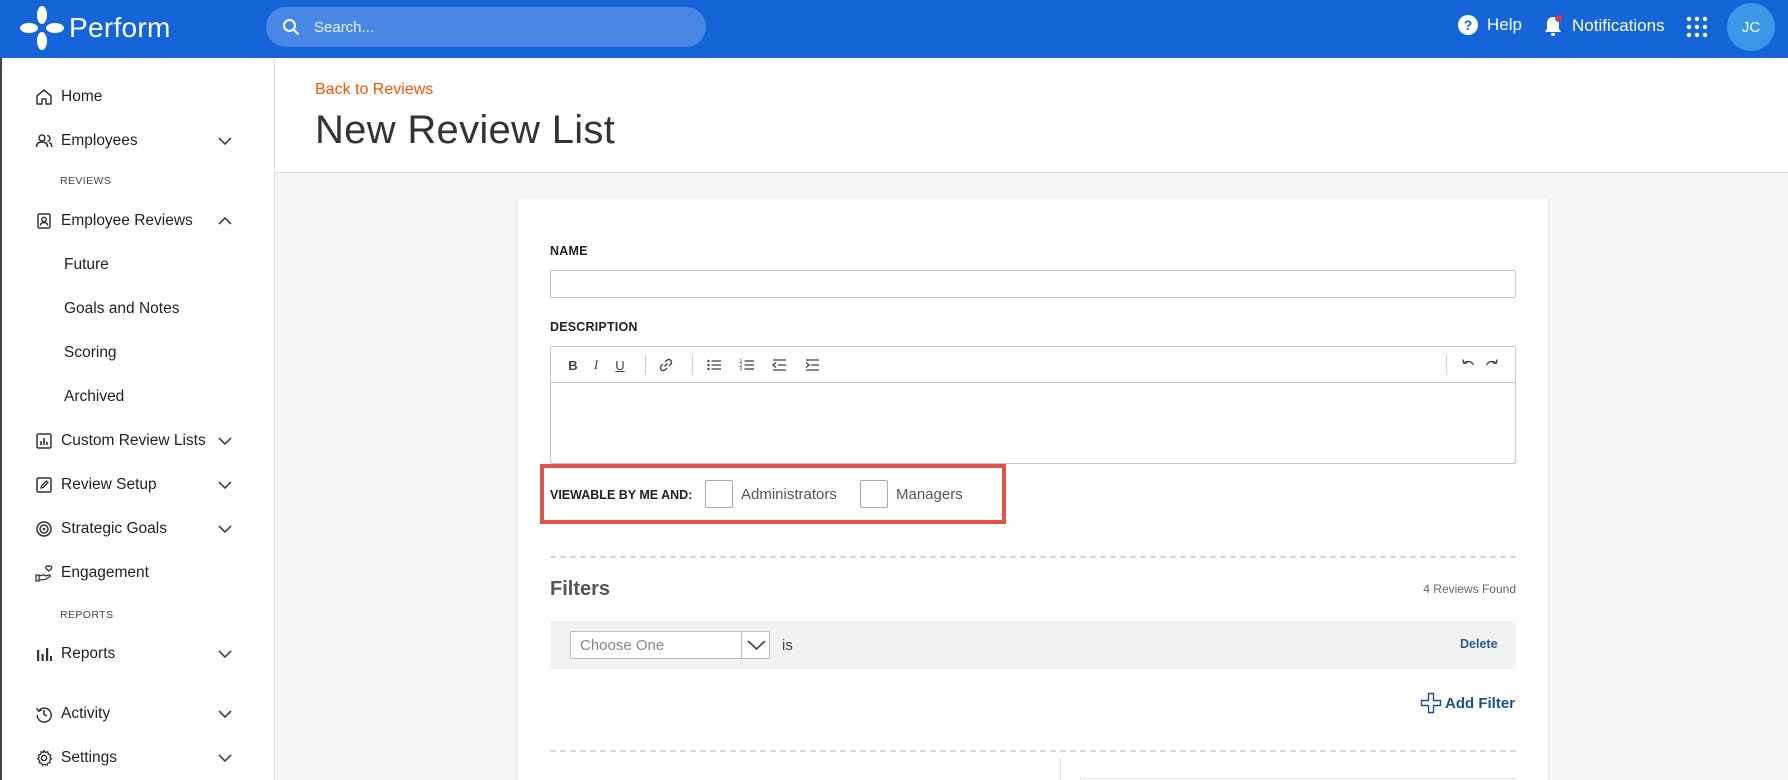  I want to click on italic-icon: I, so click(596, 365).